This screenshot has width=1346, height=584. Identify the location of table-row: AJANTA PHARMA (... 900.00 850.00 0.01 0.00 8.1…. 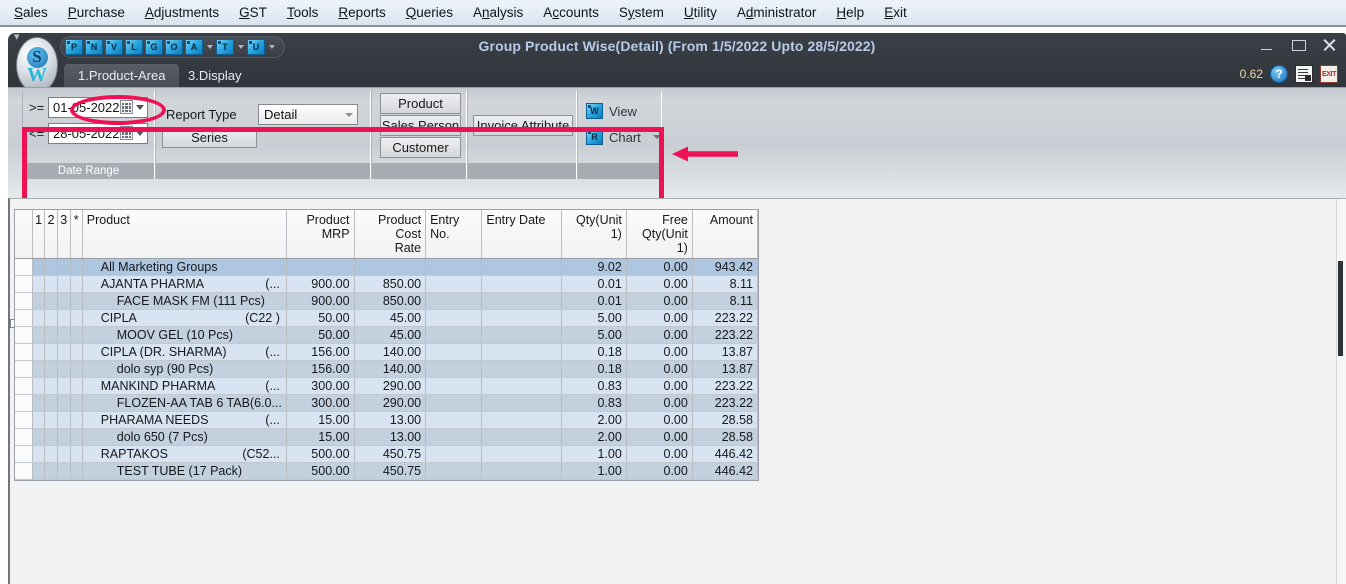
(387, 284).